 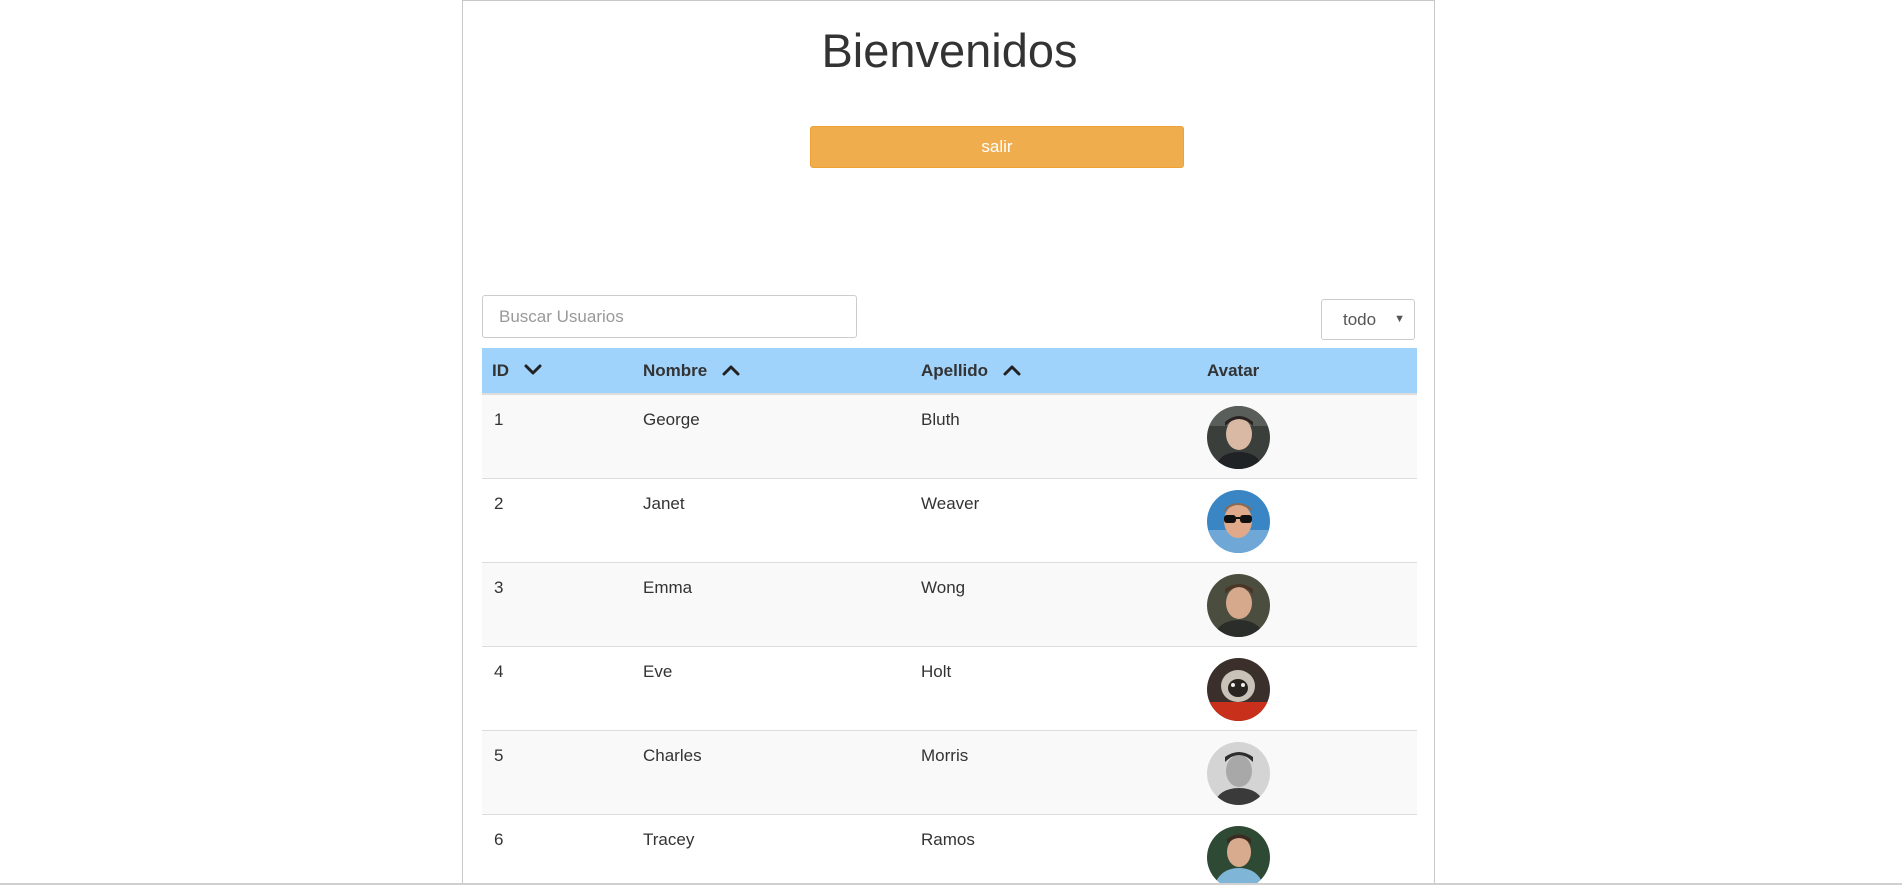 I want to click on cell-first-name: Emma, so click(x=668, y=587).